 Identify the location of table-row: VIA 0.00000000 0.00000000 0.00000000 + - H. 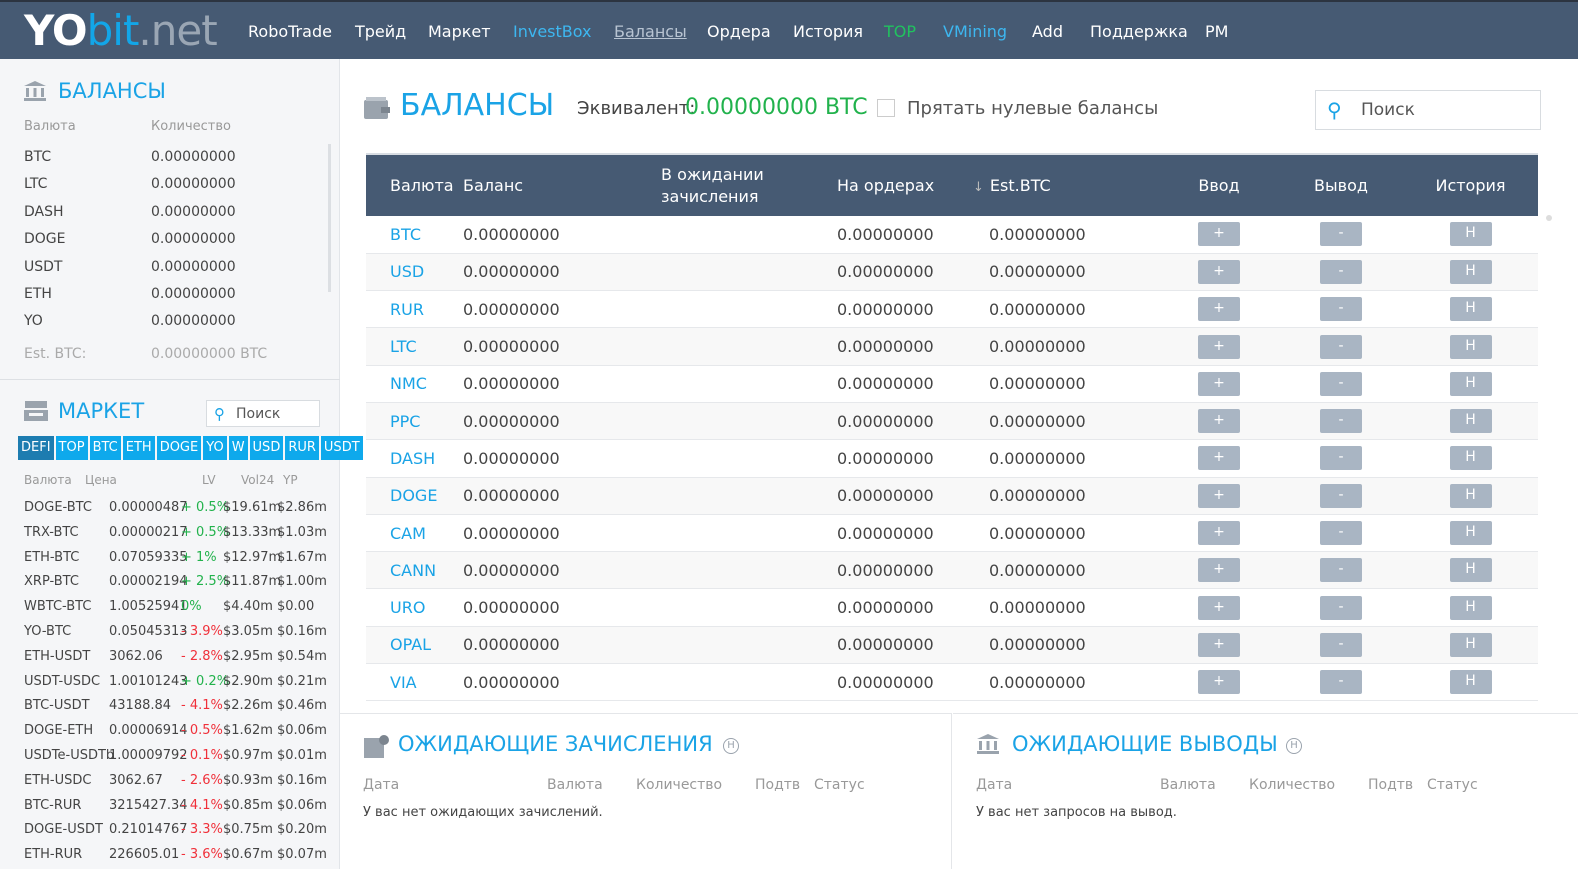
(952, 682).